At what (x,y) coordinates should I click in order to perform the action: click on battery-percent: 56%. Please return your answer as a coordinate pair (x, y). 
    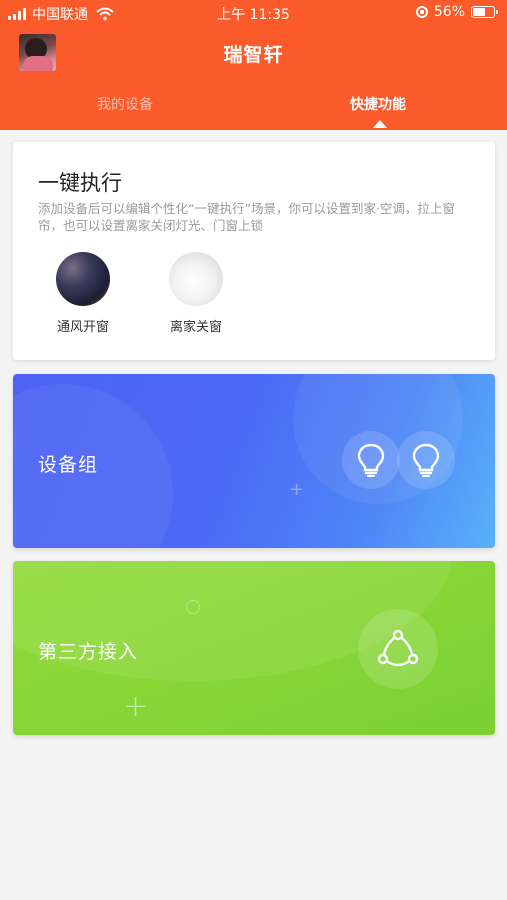
    Looking at the image, I should click on (449, 12).